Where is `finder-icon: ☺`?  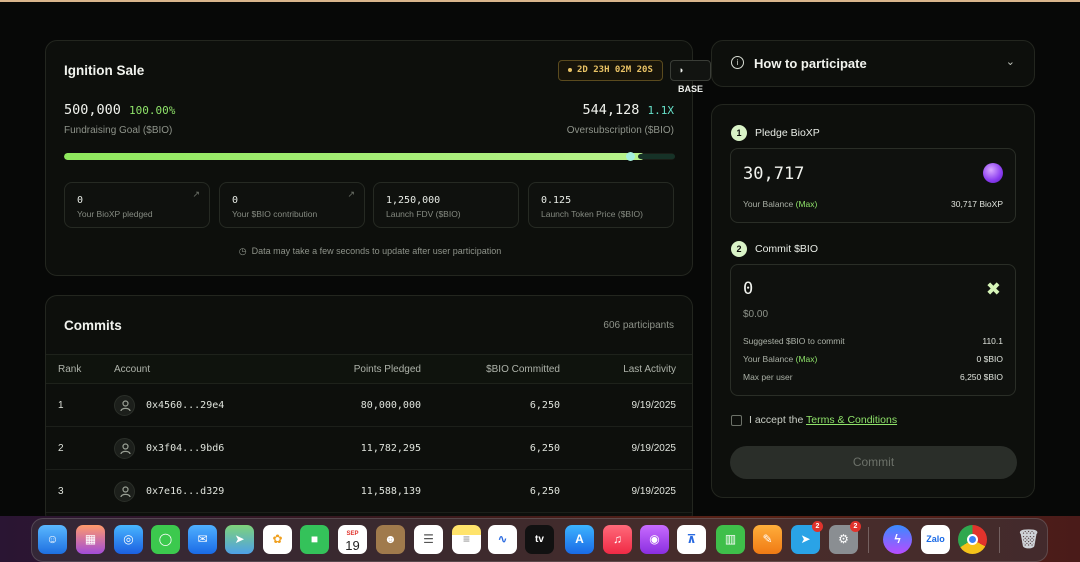 finder-icon: ☺ is located at coordinates (52, 539).